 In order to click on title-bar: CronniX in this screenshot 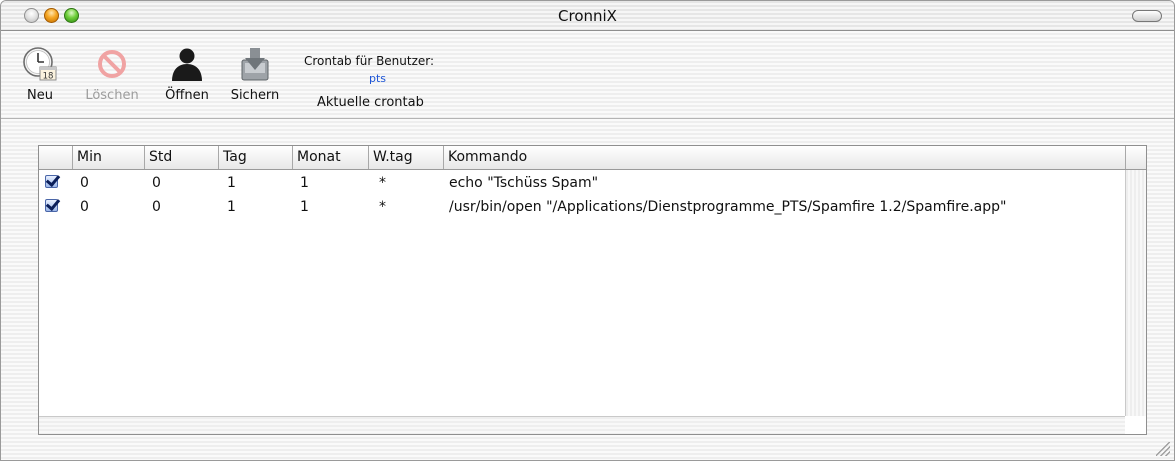, I will do `click(587, 16)`.